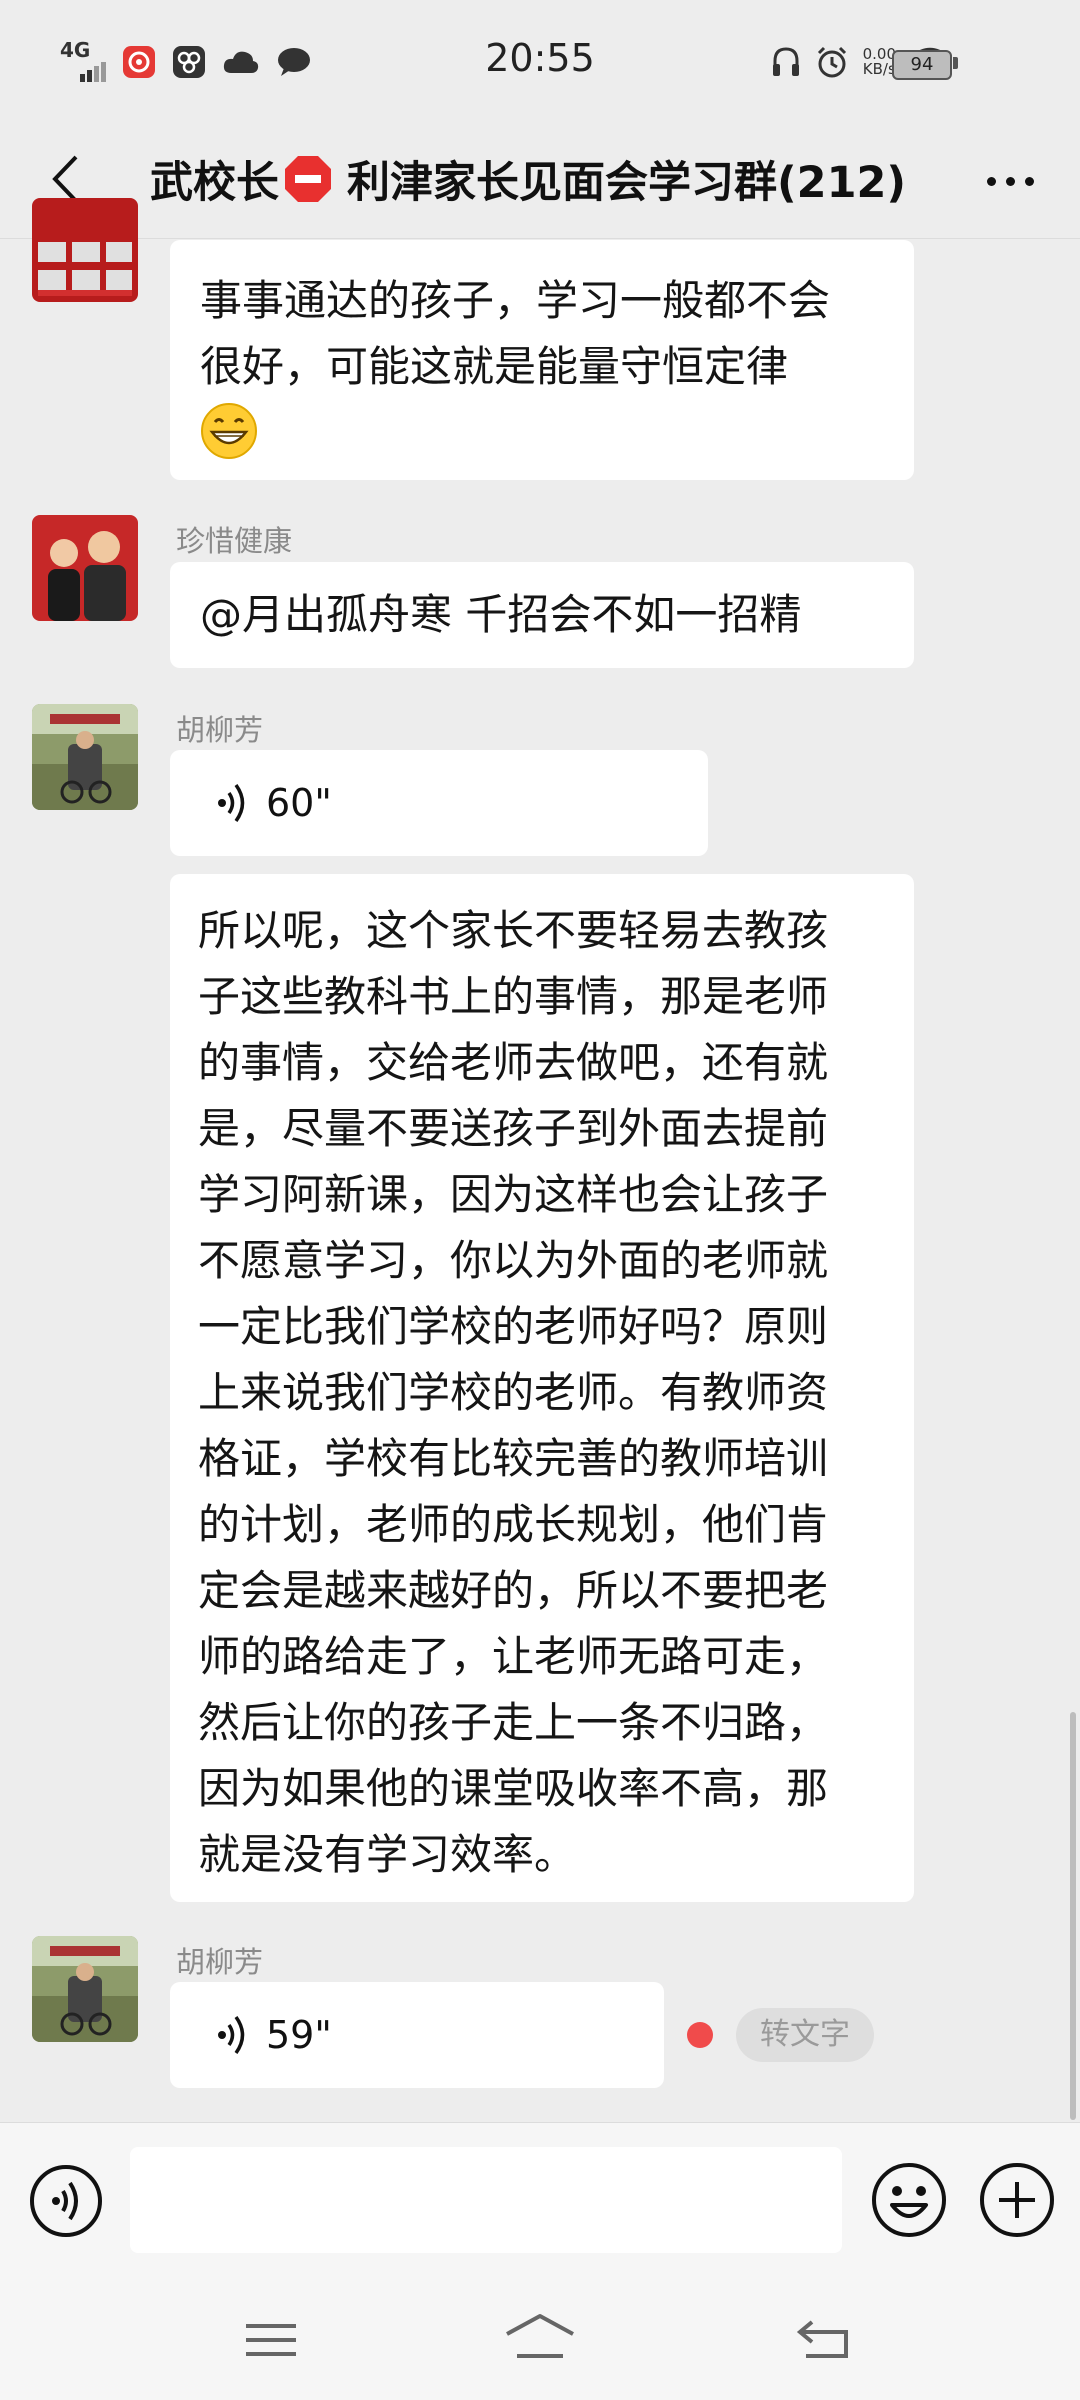  I want to click on message-line: 就是没有学习效率。, so click(387, 1854).